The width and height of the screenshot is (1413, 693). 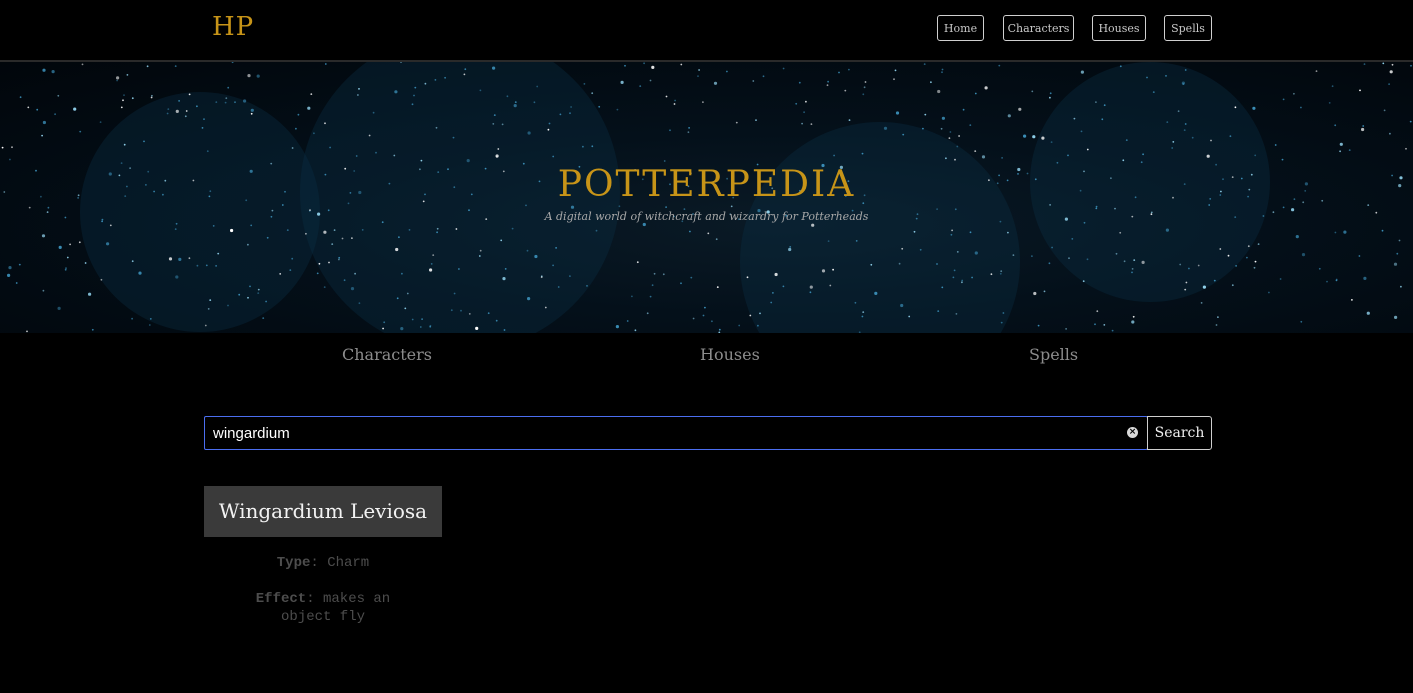 I want to click on spell-type-label: Type, so click(x=293, y=563).